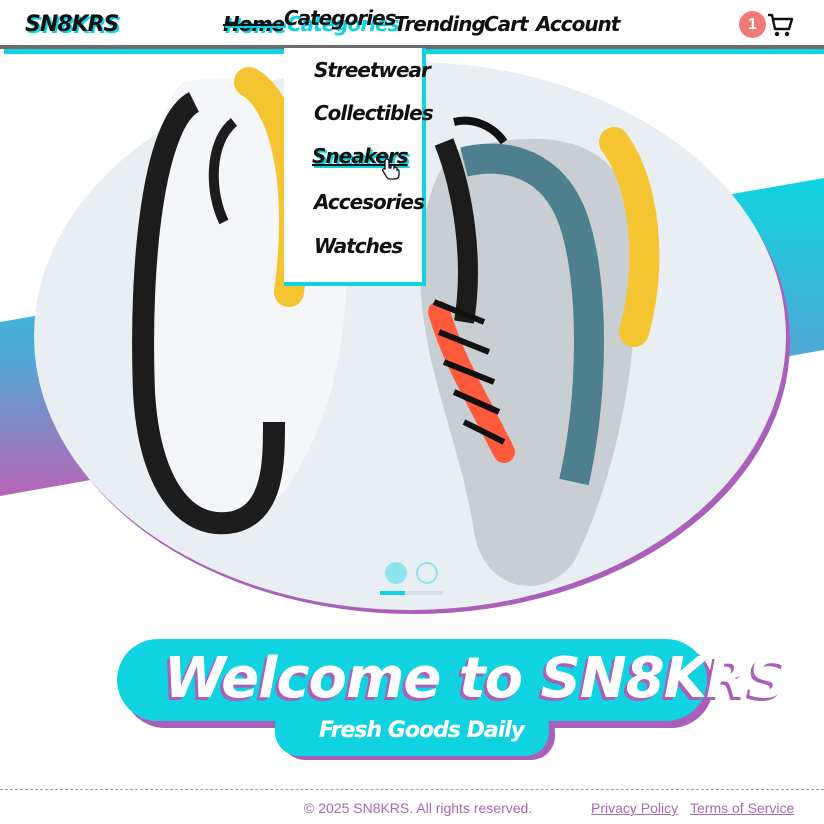  What do you see at coordinates (396, 573) in the screenshot?
I see `carousel-dot-active` at bounding box center [396, 573].